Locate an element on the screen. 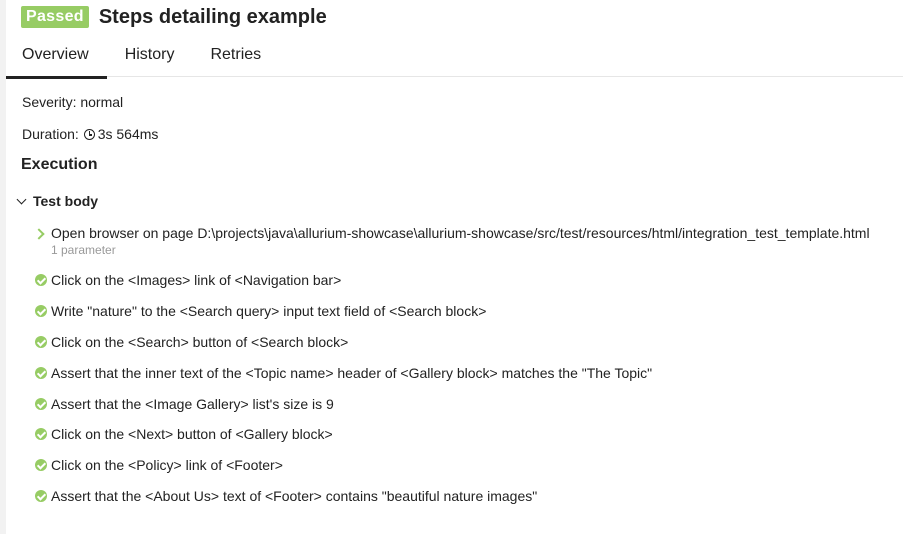  page-title: Steps detailing example is located at coordinates (212, 17).